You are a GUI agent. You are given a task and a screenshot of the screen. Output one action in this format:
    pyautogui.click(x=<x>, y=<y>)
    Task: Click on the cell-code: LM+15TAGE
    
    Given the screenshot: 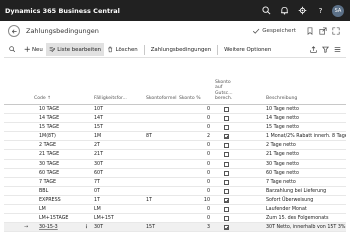 What is the action you would take?
    pyautogui.click(x=64, y=218)
    